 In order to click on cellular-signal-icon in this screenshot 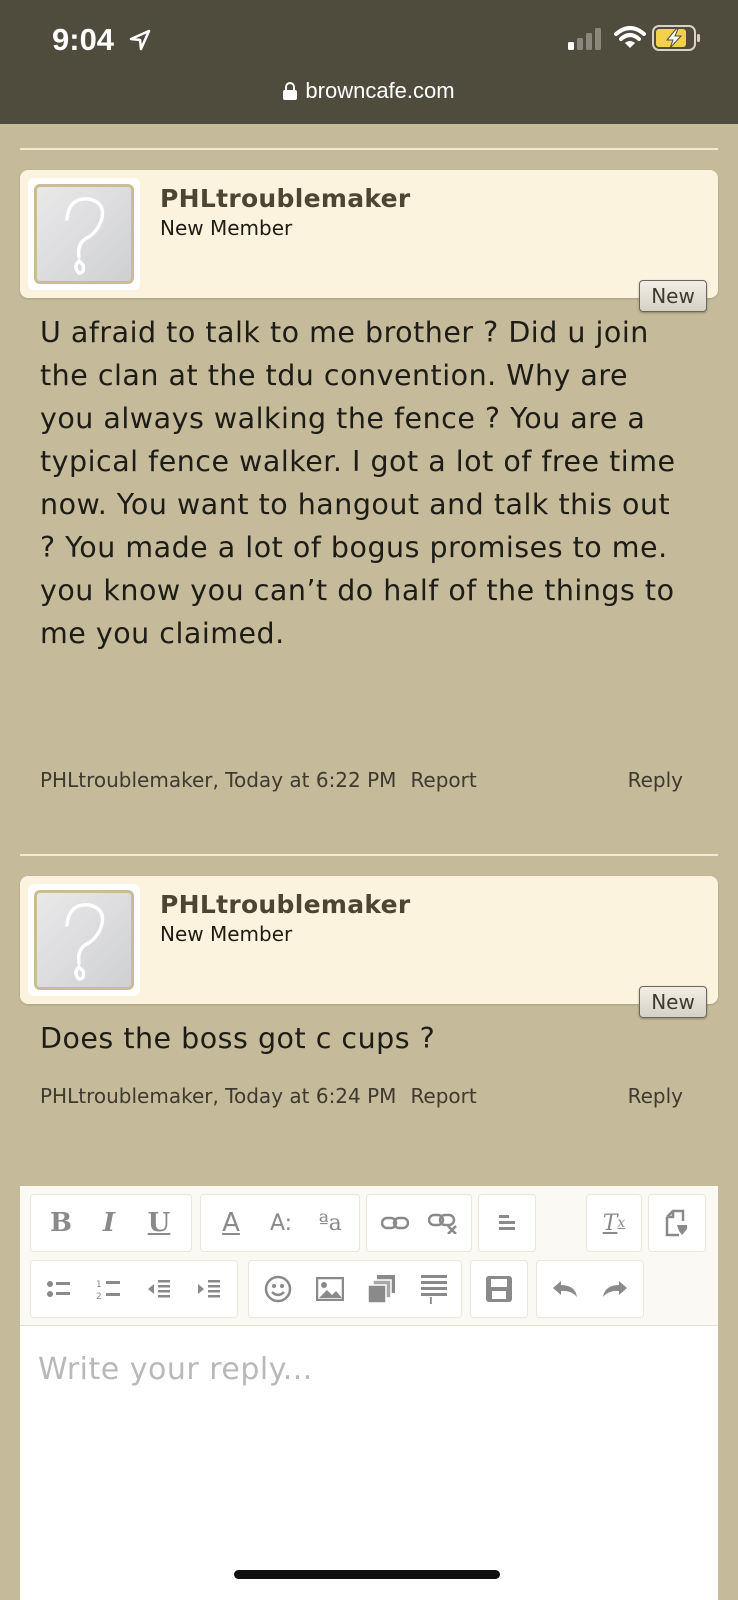, I will do `click(584, 39)`.